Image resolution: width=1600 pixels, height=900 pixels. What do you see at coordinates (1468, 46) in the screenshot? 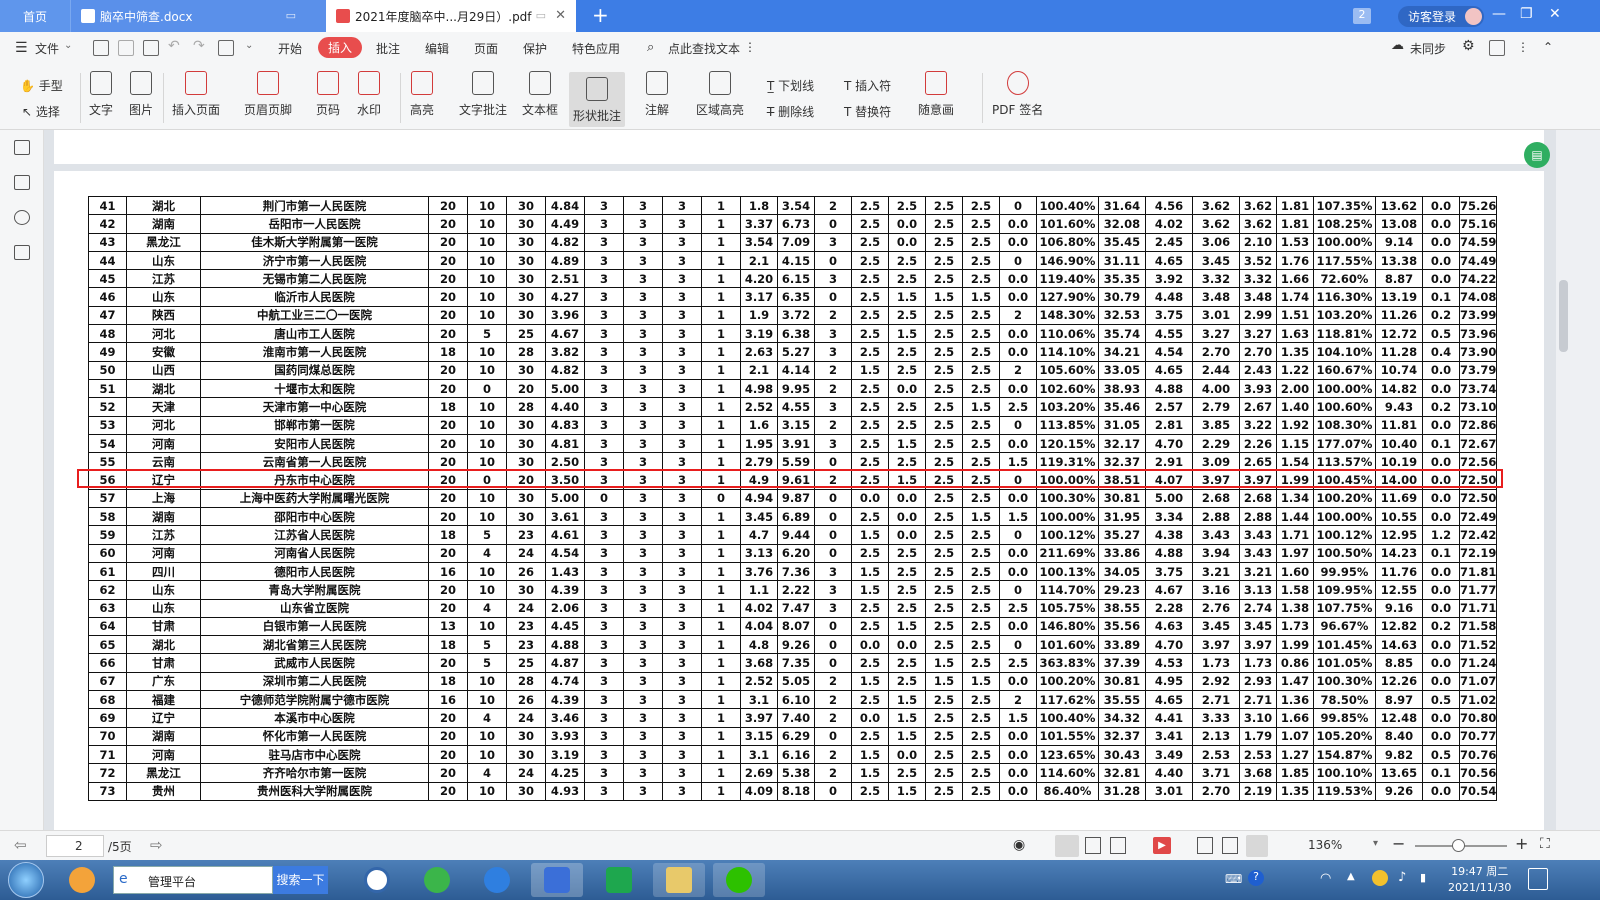
I see `settings-icon: ⚙` at bounding box center [1468, 46].